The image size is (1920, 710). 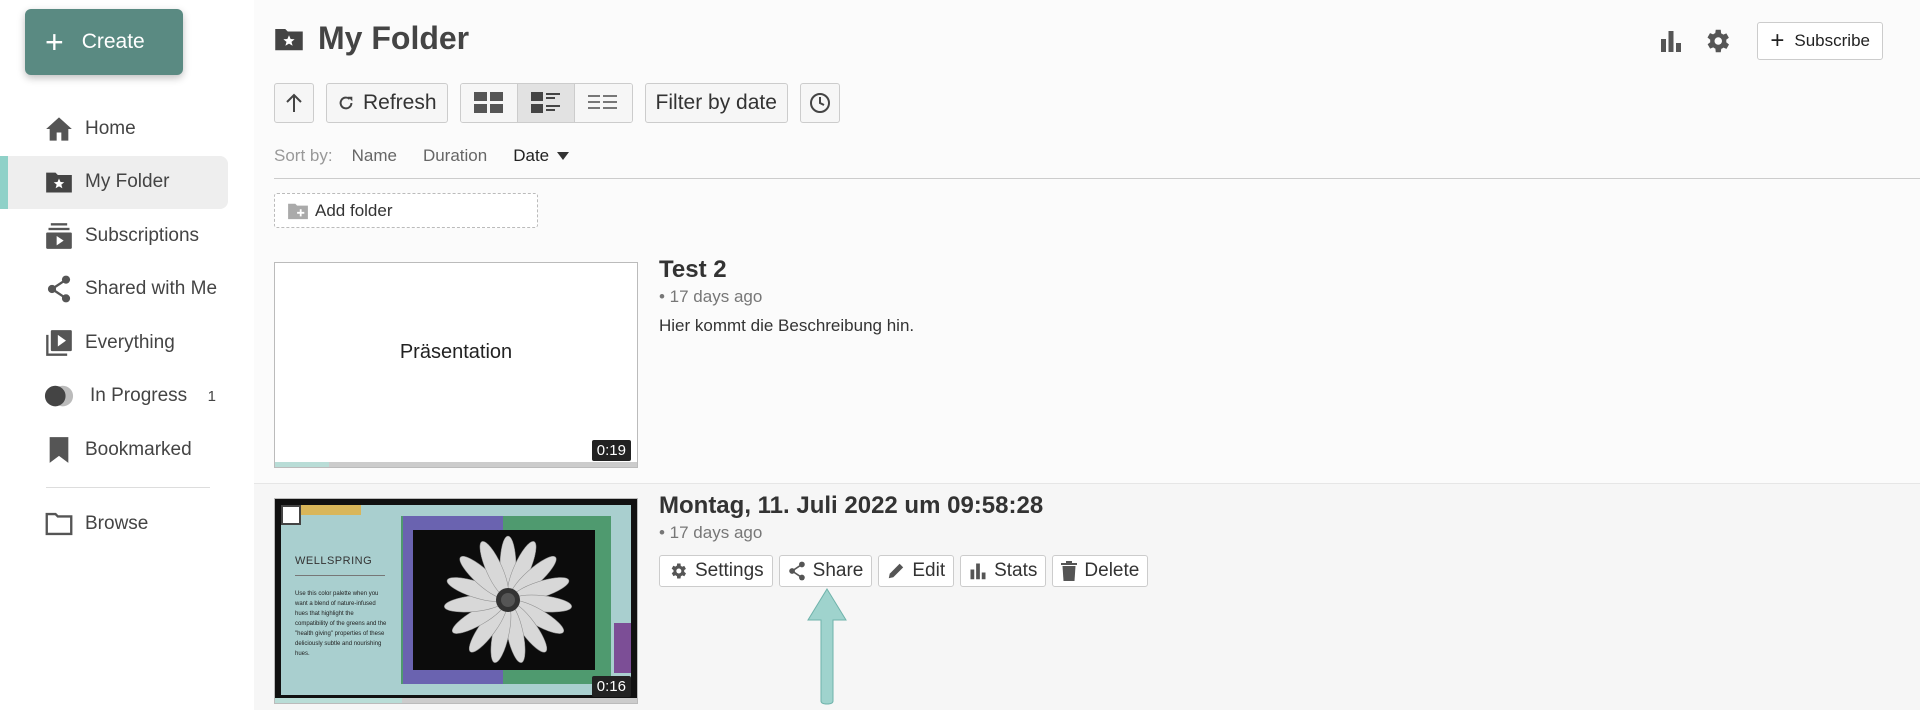 I want to click on sidebar-item-label: Subscriptions, so click(x=142, y=235).